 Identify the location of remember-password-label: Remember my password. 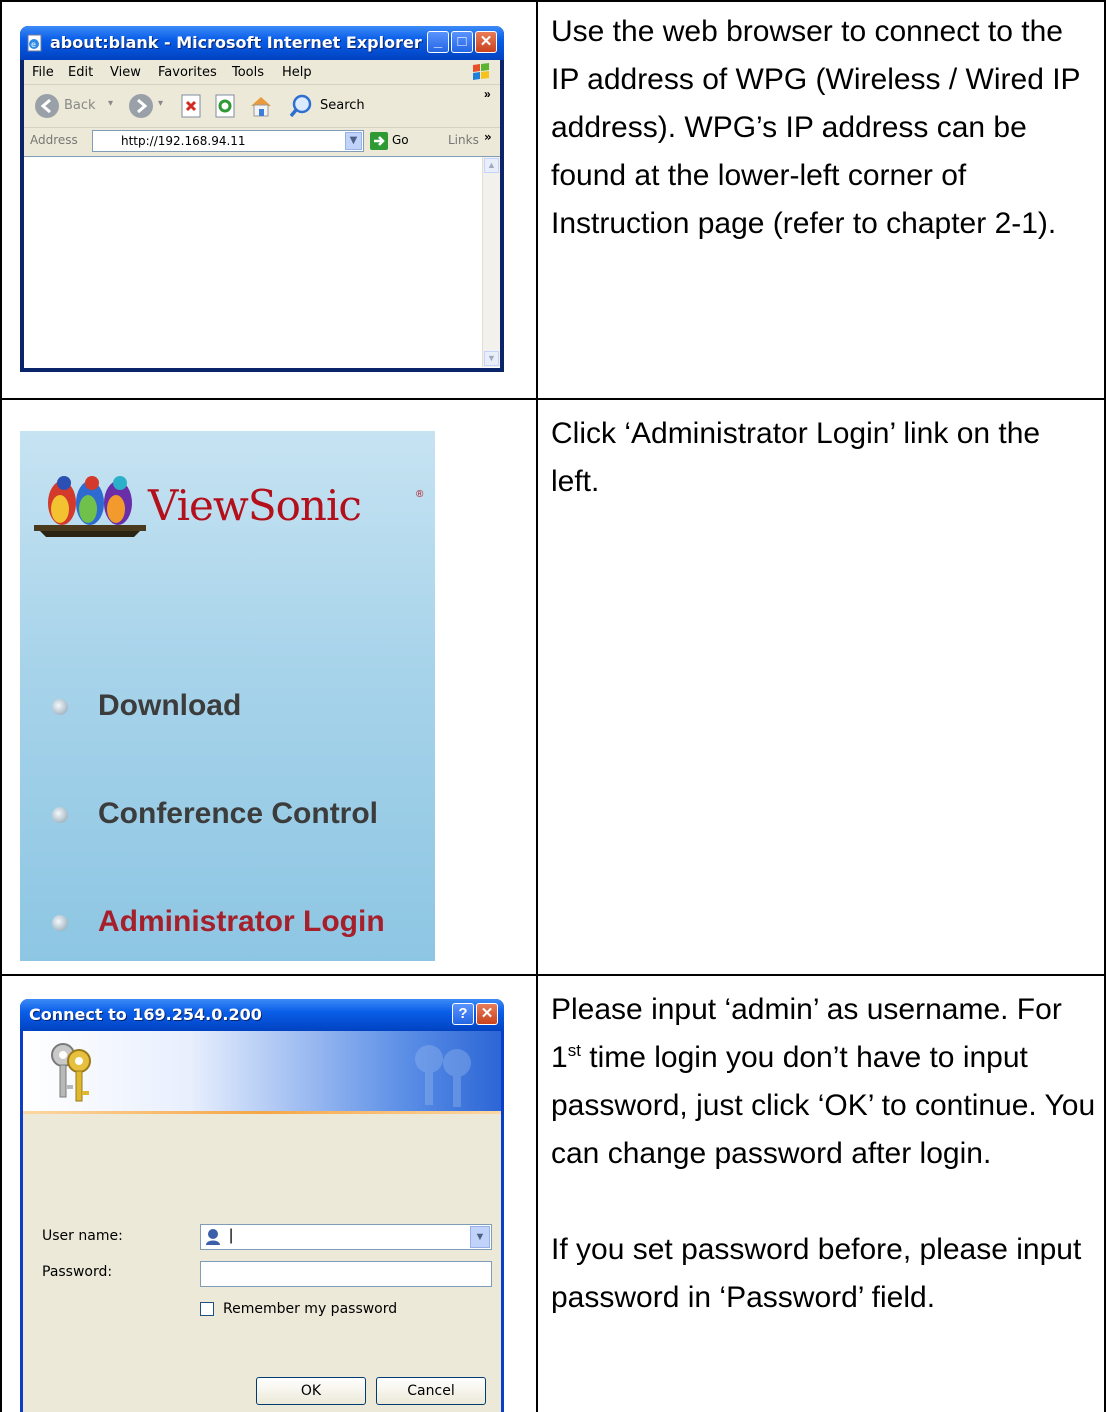
(310, 1309).